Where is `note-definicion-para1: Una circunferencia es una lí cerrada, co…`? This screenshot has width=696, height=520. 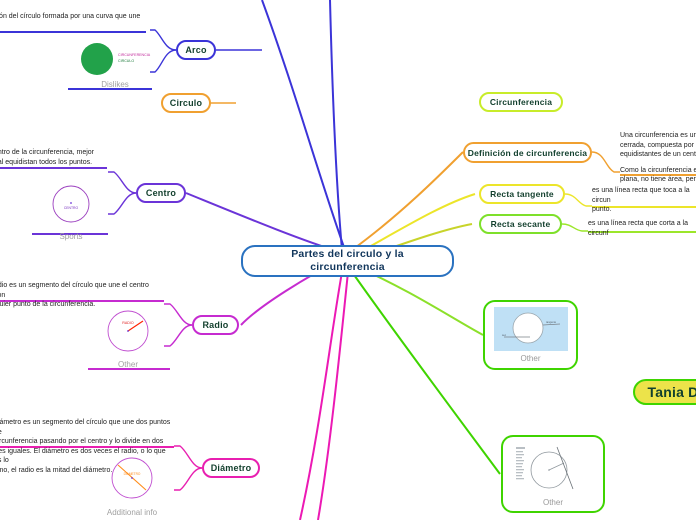 note-definicion-para1: Una circunferencia es una lí cerrada, co… is located at coordinates (658, 145).